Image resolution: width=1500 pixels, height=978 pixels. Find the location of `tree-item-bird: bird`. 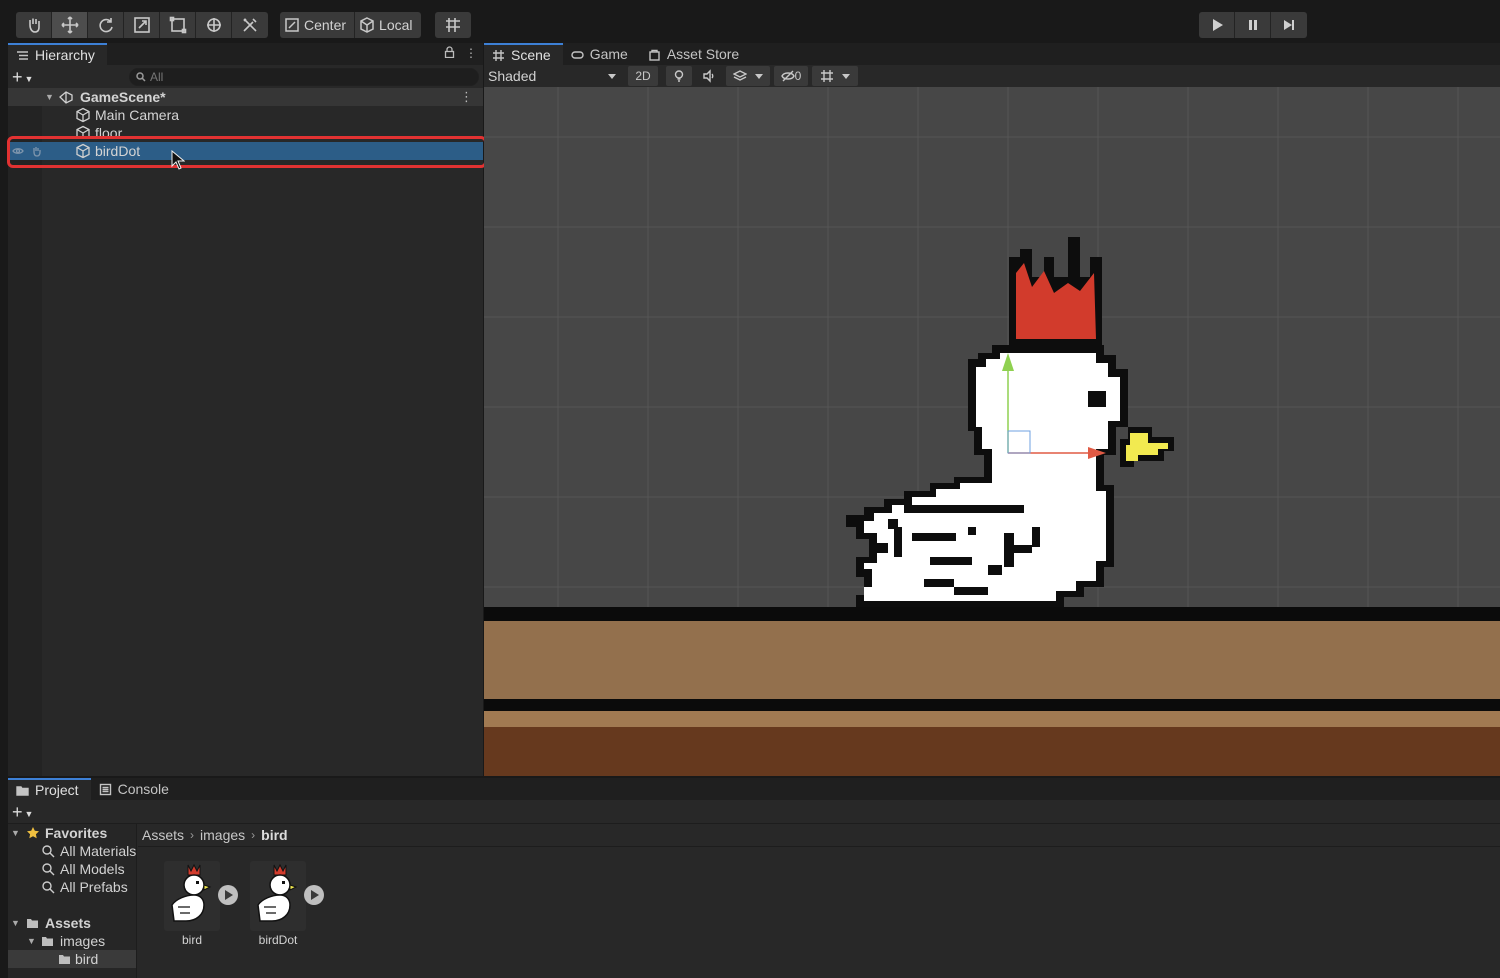

tree-item-bird: bird is located at coordinates (72, 959).